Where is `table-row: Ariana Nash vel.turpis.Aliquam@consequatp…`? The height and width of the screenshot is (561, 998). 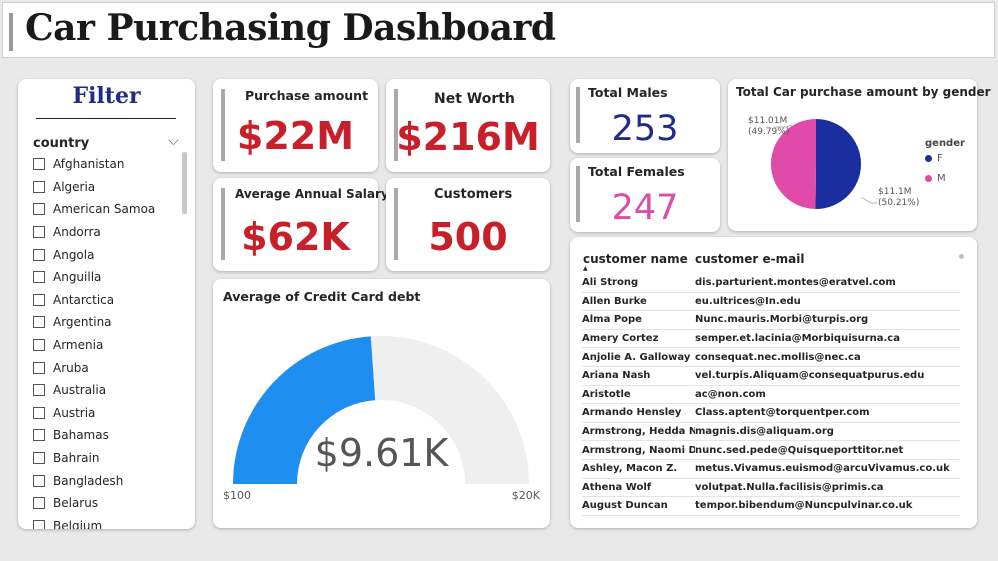 table-row: Ariana Nash vel.turpis.Aliquam@consequatp… is located at coordinates (771, 376).